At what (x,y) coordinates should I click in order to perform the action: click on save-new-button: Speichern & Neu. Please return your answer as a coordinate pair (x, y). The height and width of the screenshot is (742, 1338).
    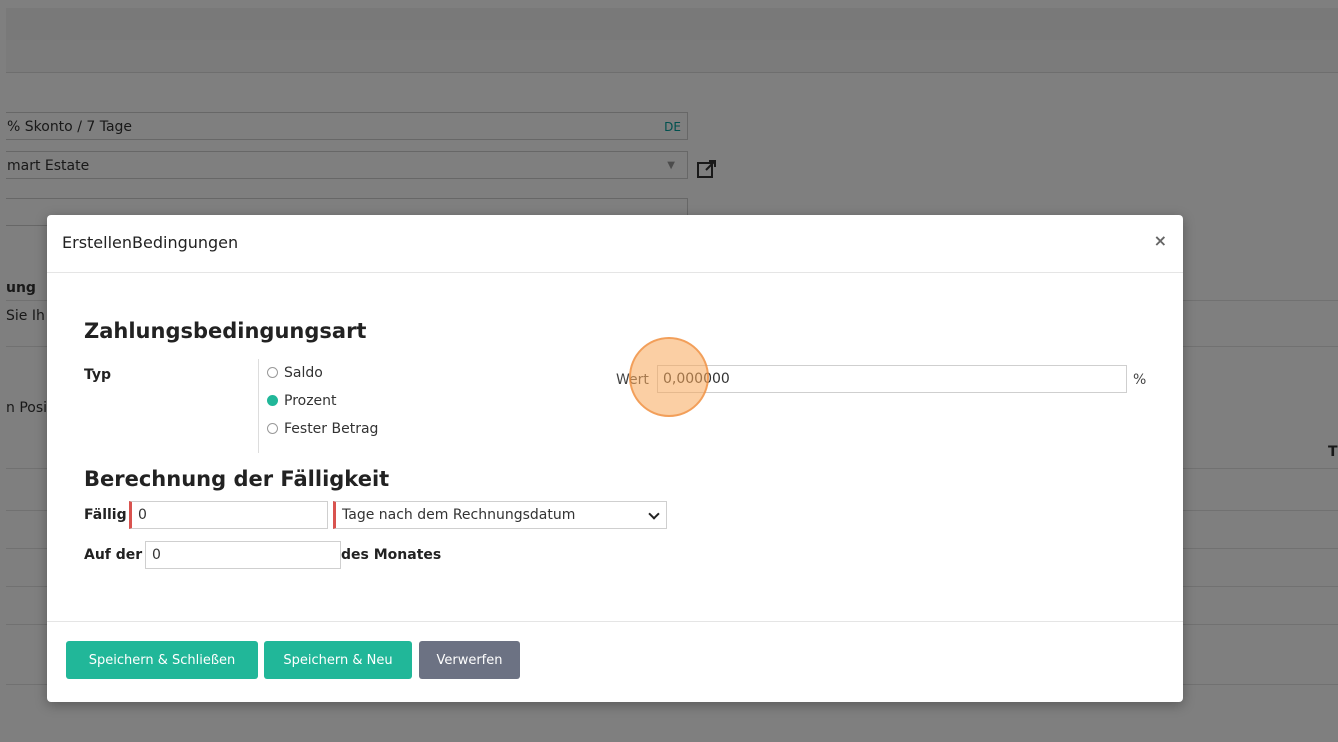
    Looking at the image, I should click on (338, 660).